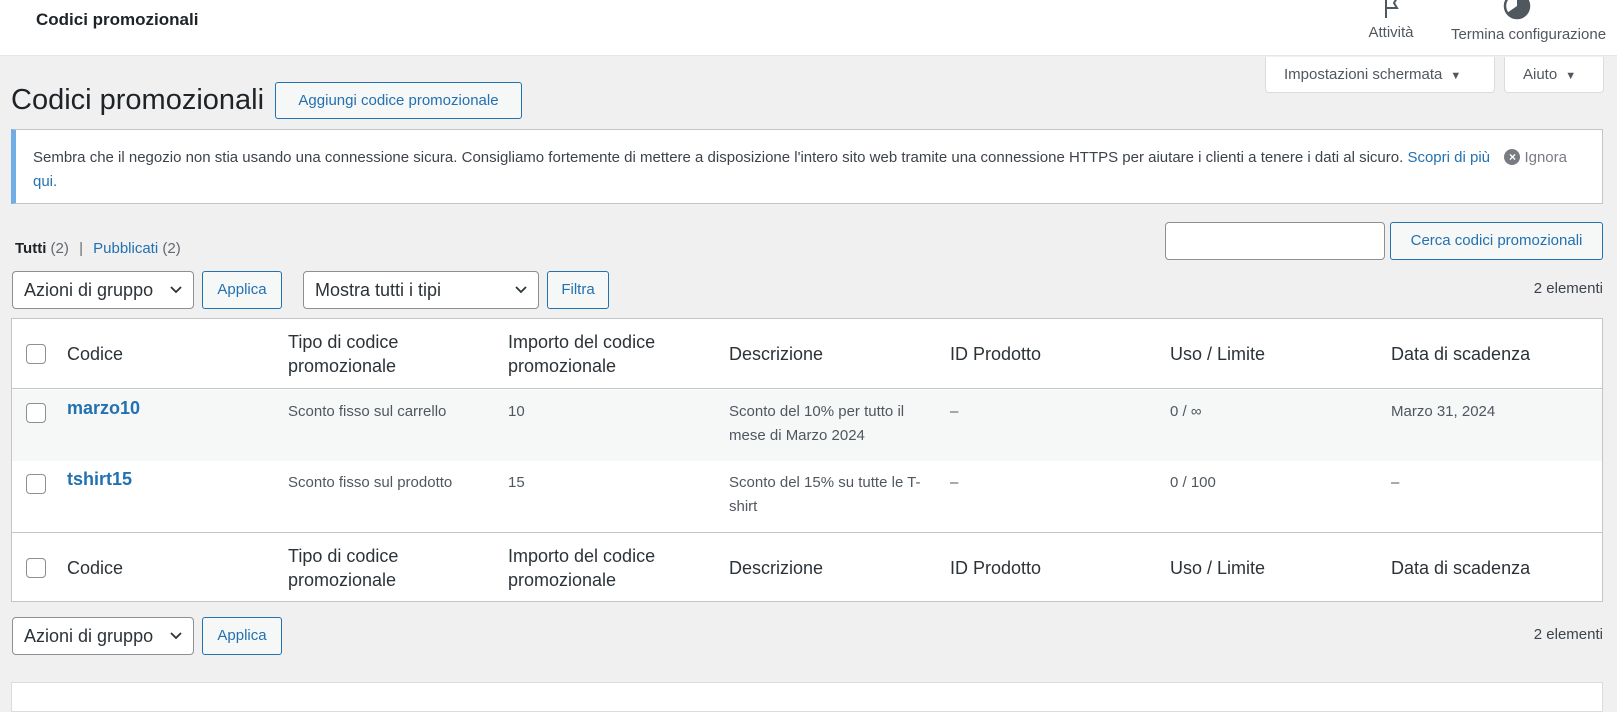 This screenshot has height=712, width=1617. Describe the element at coordinates (125, 248) in the screenshot. I see `view-published-link: Pubblicati` at that location.